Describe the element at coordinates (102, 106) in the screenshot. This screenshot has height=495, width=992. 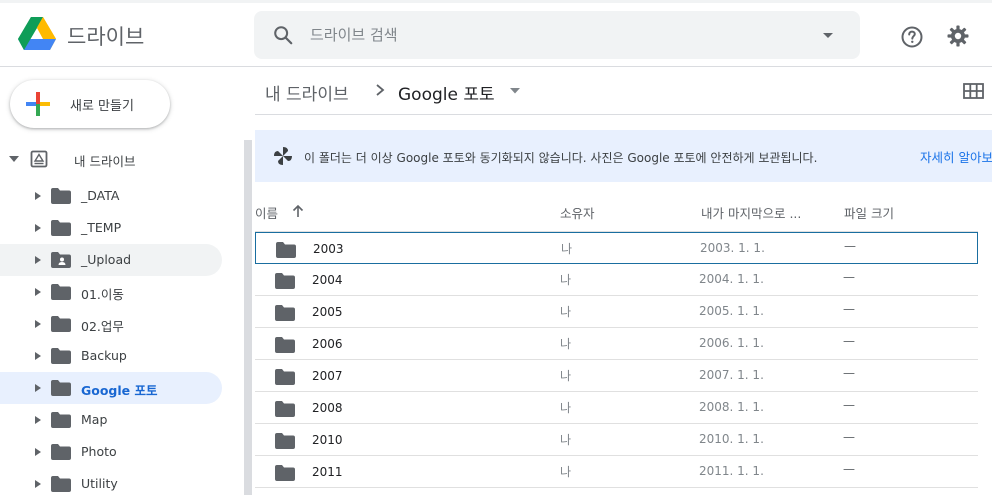
I see `new-button-label: 새로 만들기` at that location.